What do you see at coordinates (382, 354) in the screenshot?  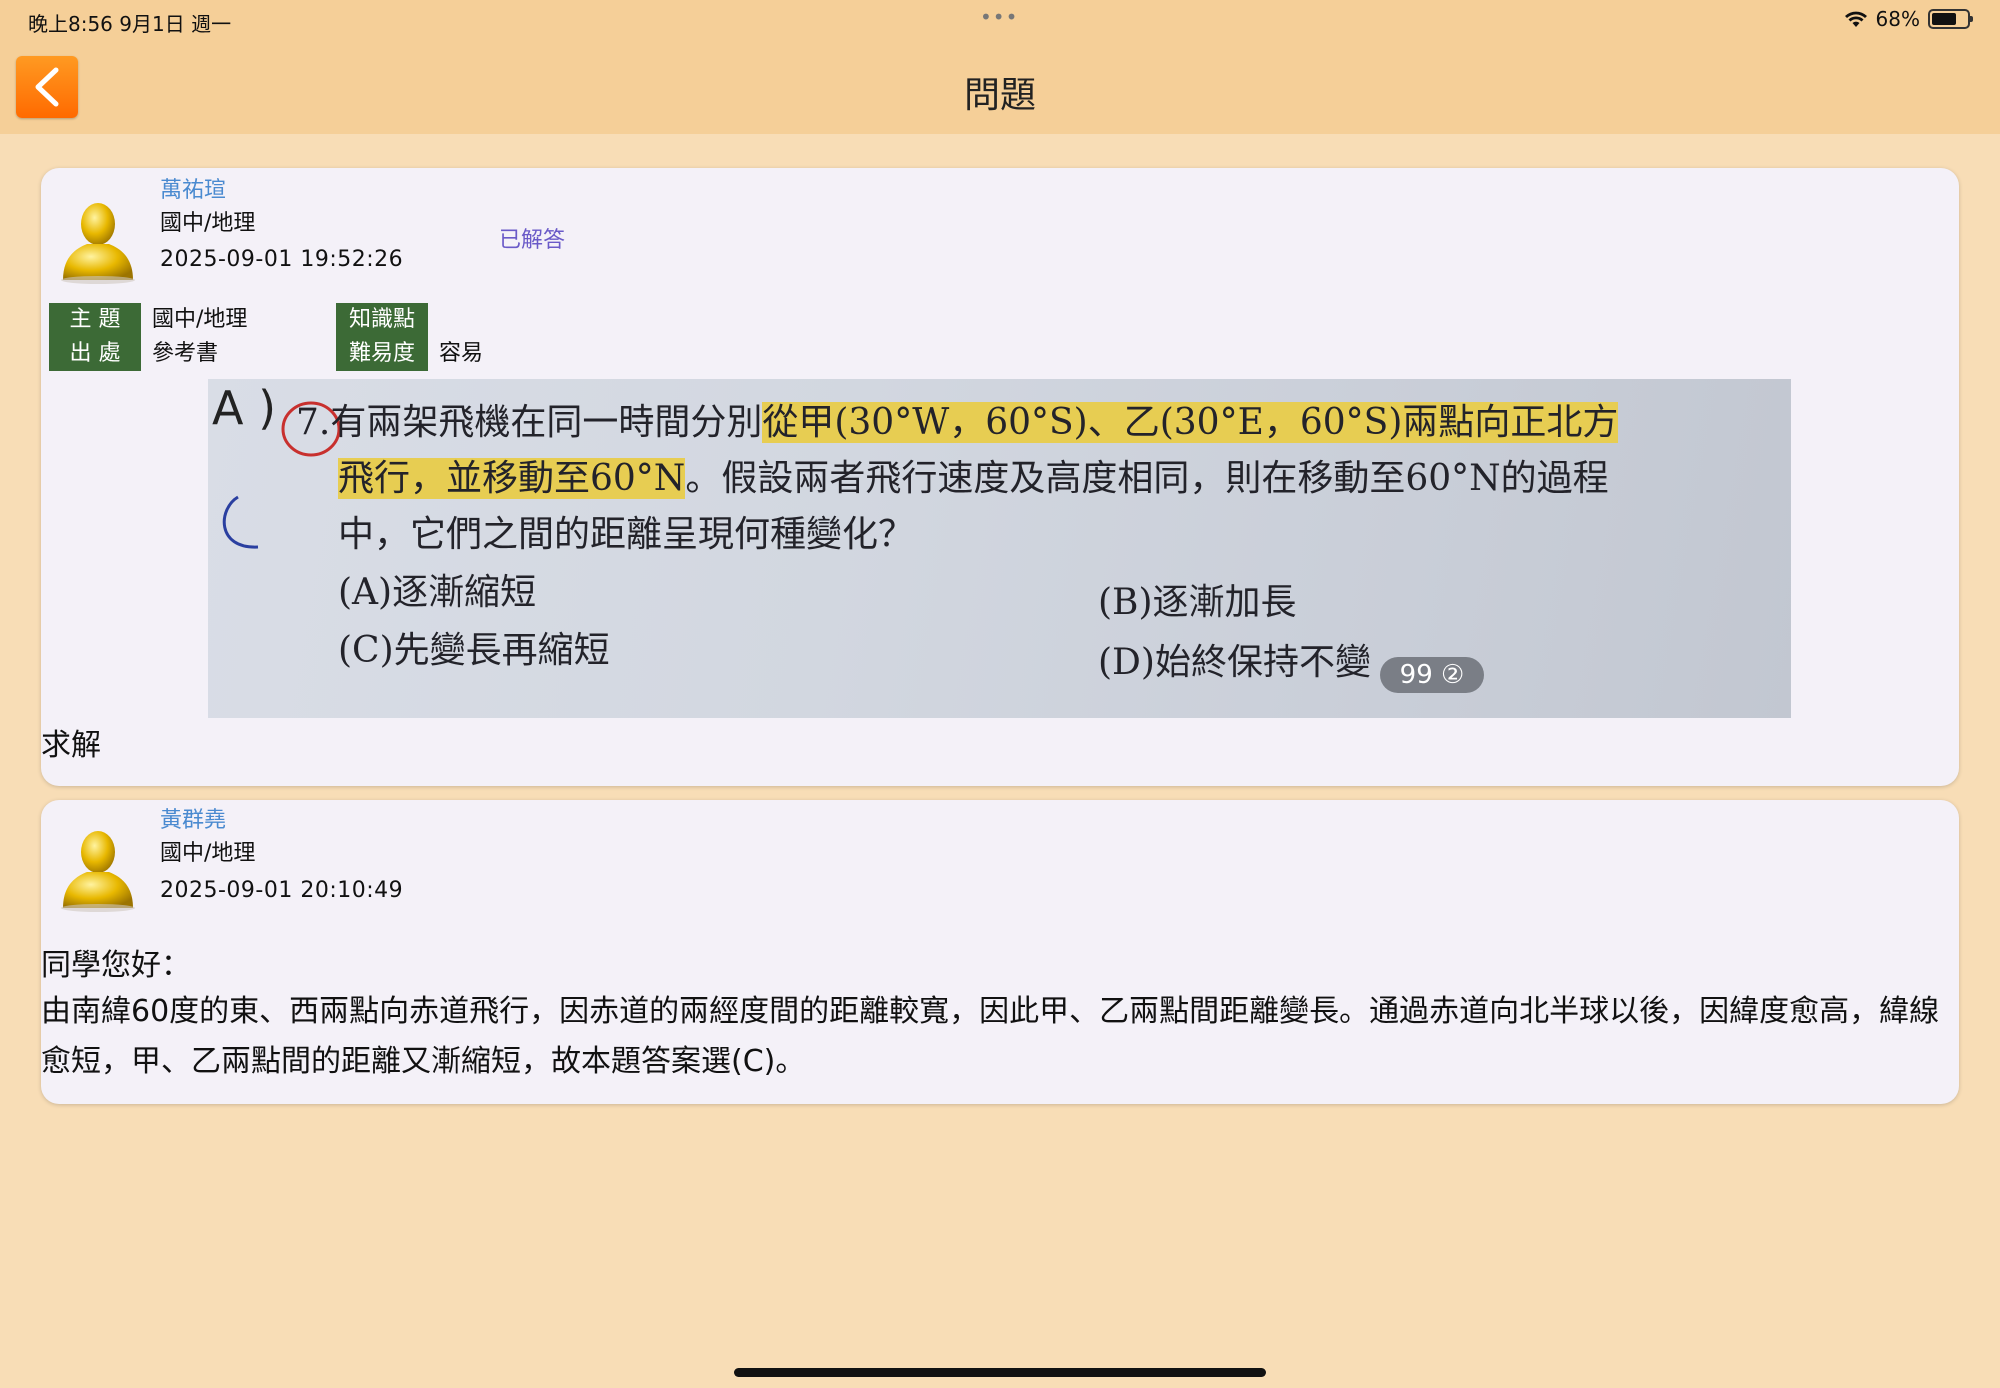 I see `tag-difficulty-label: 難易度` at bounding box center [382, 354].